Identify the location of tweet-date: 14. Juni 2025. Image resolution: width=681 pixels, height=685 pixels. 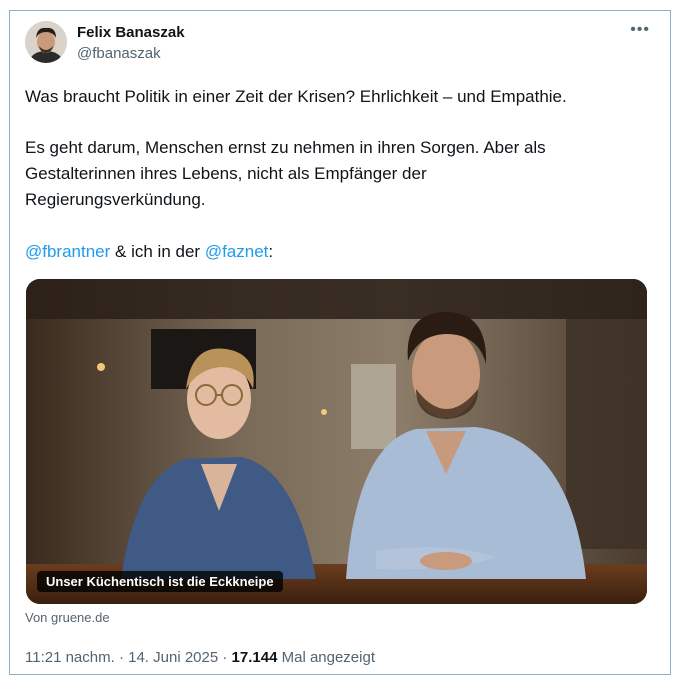
(173, 657).